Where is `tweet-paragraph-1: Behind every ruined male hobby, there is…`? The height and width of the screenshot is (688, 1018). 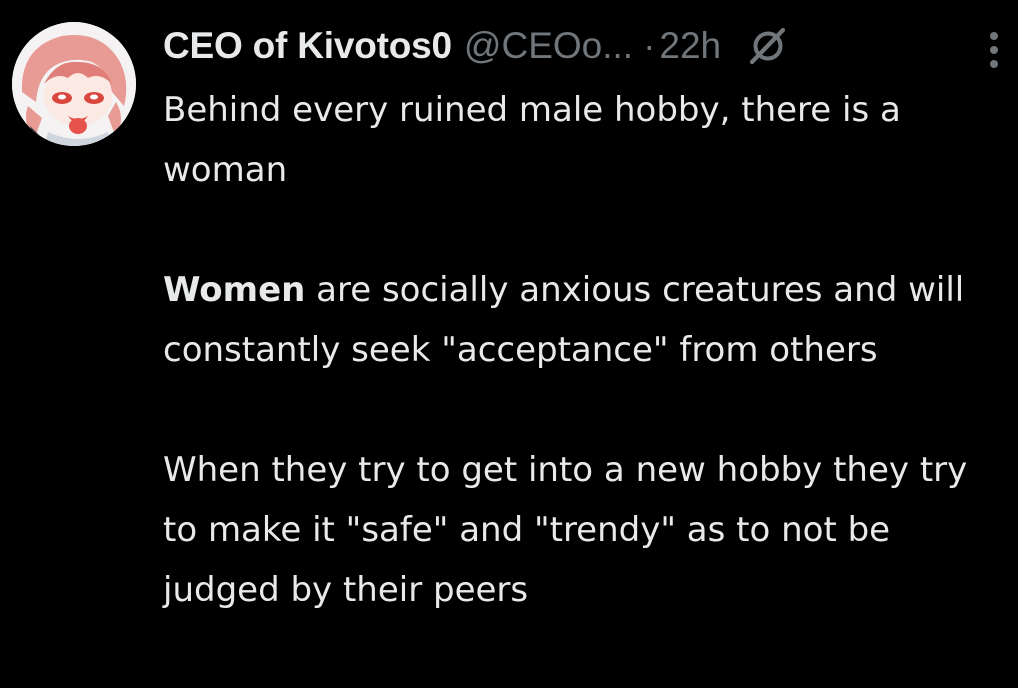 tweet-paragraph-1: Behind every ruined male hobby, there is… is located at coordinates (532, 140).